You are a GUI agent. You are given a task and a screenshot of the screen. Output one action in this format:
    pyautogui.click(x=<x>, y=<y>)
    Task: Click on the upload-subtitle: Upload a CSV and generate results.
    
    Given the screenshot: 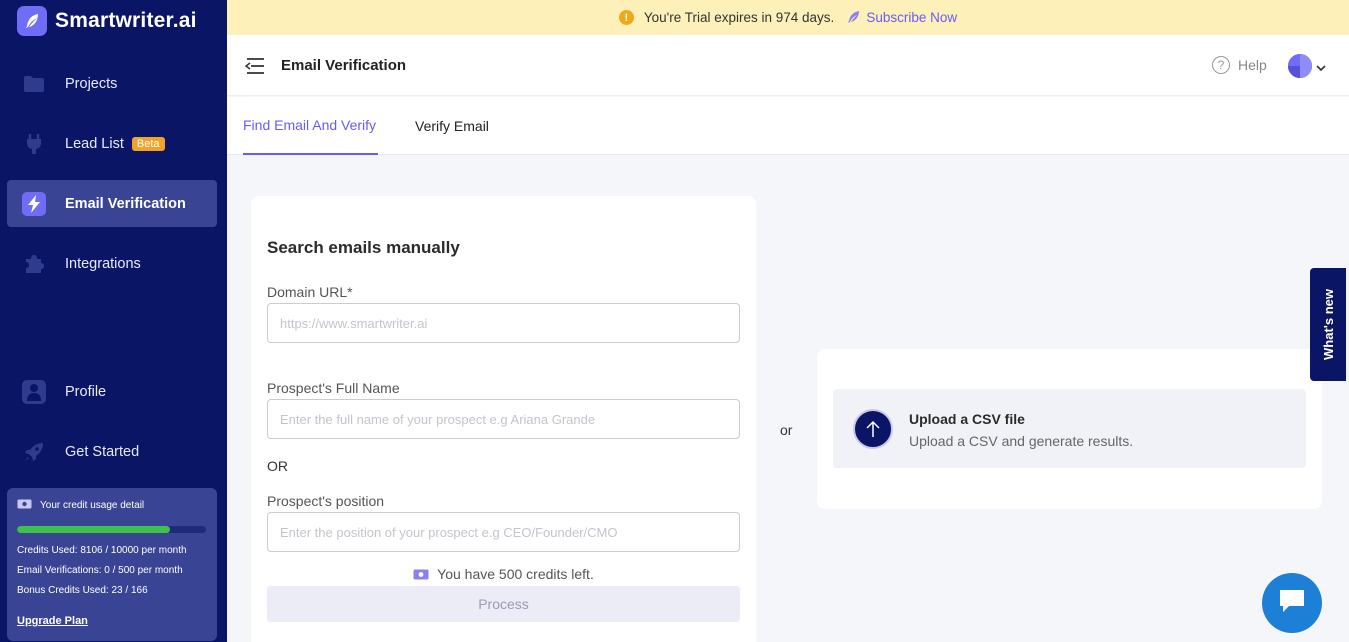 What is the action you would take?
    pyautogui.click(x=1021, y=441)
    